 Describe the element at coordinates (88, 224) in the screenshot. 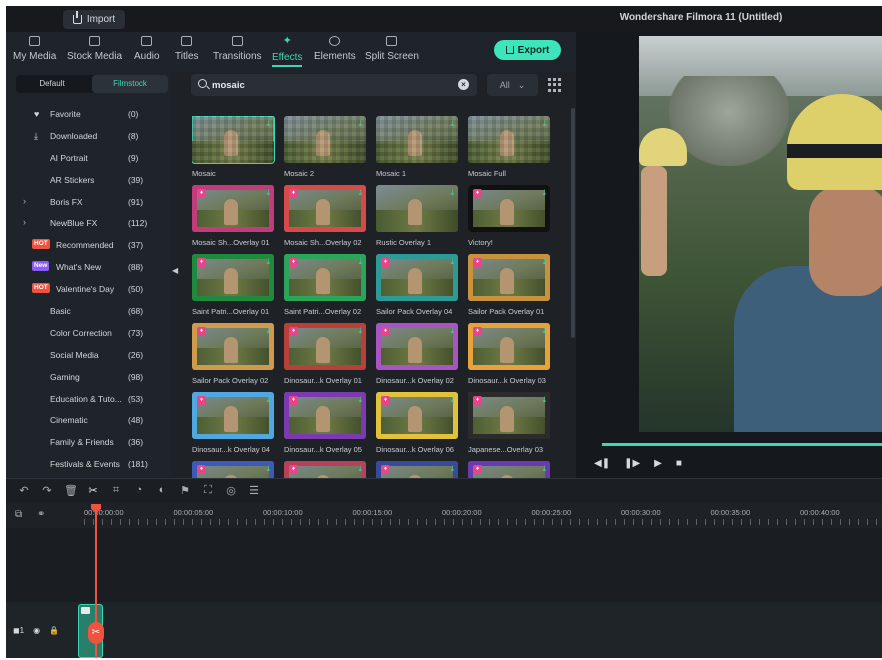

I see `category-item: › NewBlue FX (112)` at that location.